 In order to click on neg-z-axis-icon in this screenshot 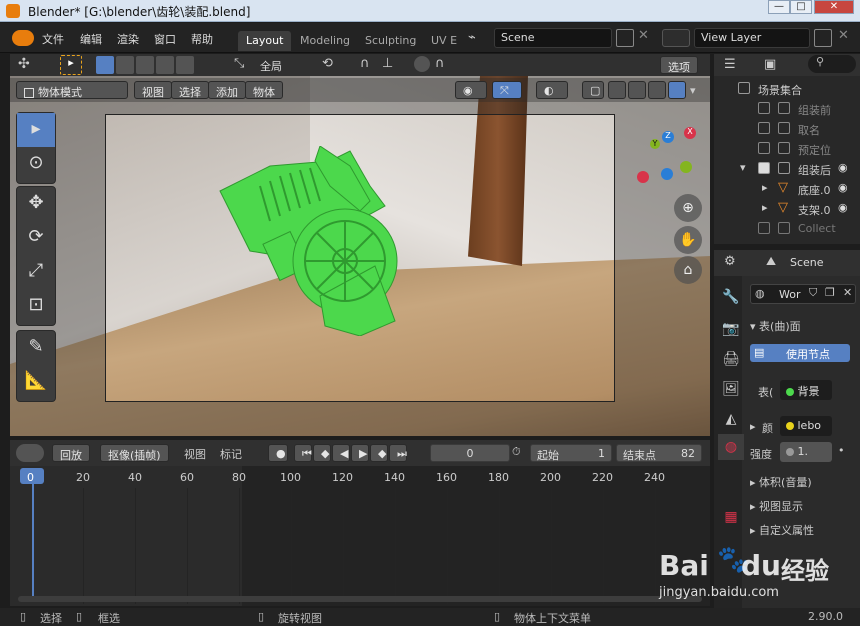, I will do `click(667, 174)`.